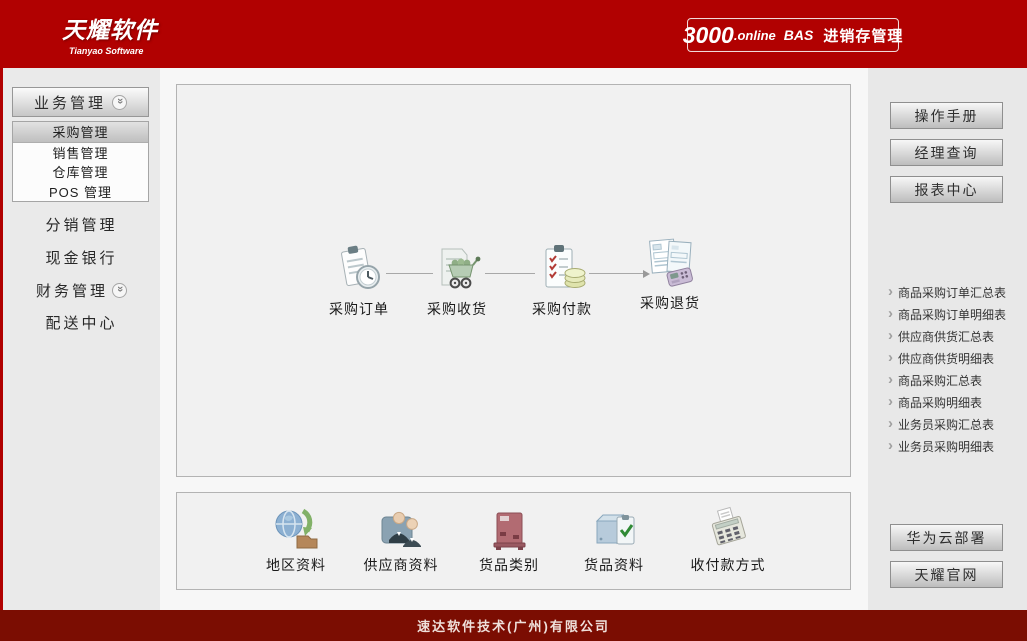 This screenshot has width=1027, height=641. What do you see at coordinates (457, 309) in the screenshot?
I see `workflow-step-label: 采购收货` at bounding box center [457, 309].